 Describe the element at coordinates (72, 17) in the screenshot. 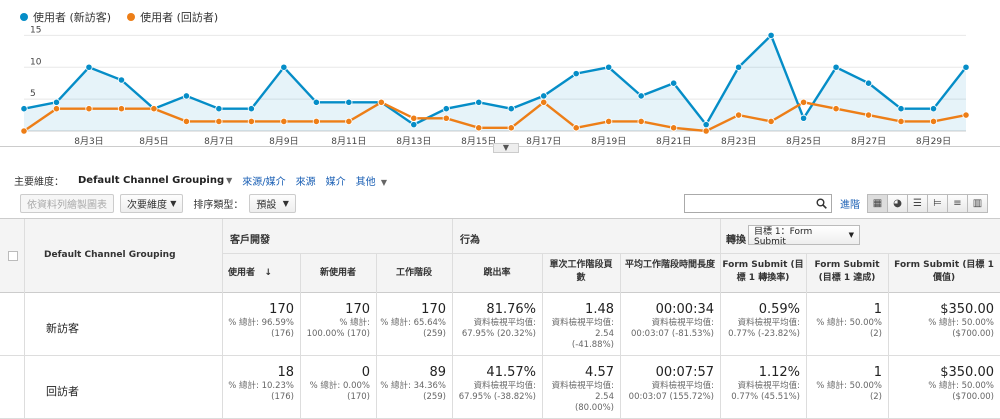

I see `legend-label: 使用者 (新訪客)` at that location.